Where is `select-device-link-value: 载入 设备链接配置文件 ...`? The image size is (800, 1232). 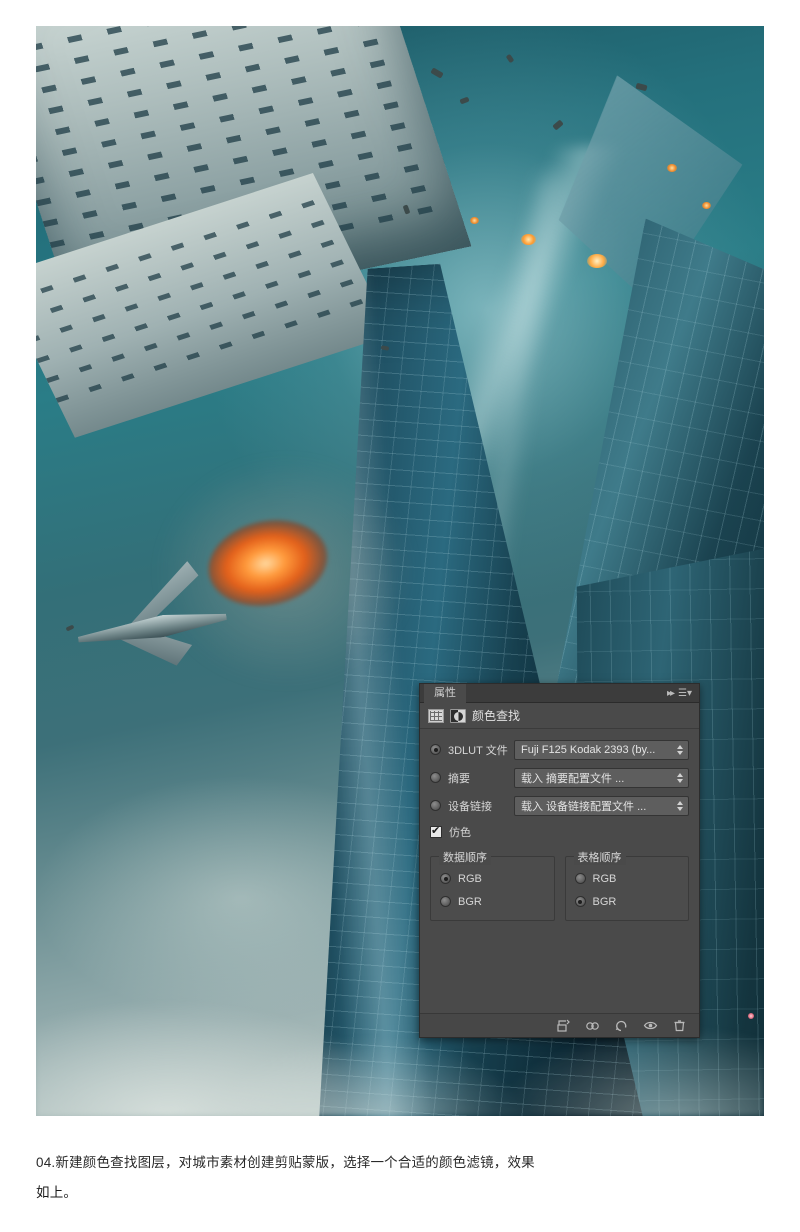 select-device-link-value: 载入 设备链接配置文件 ... is located at coordinates (584, 806).